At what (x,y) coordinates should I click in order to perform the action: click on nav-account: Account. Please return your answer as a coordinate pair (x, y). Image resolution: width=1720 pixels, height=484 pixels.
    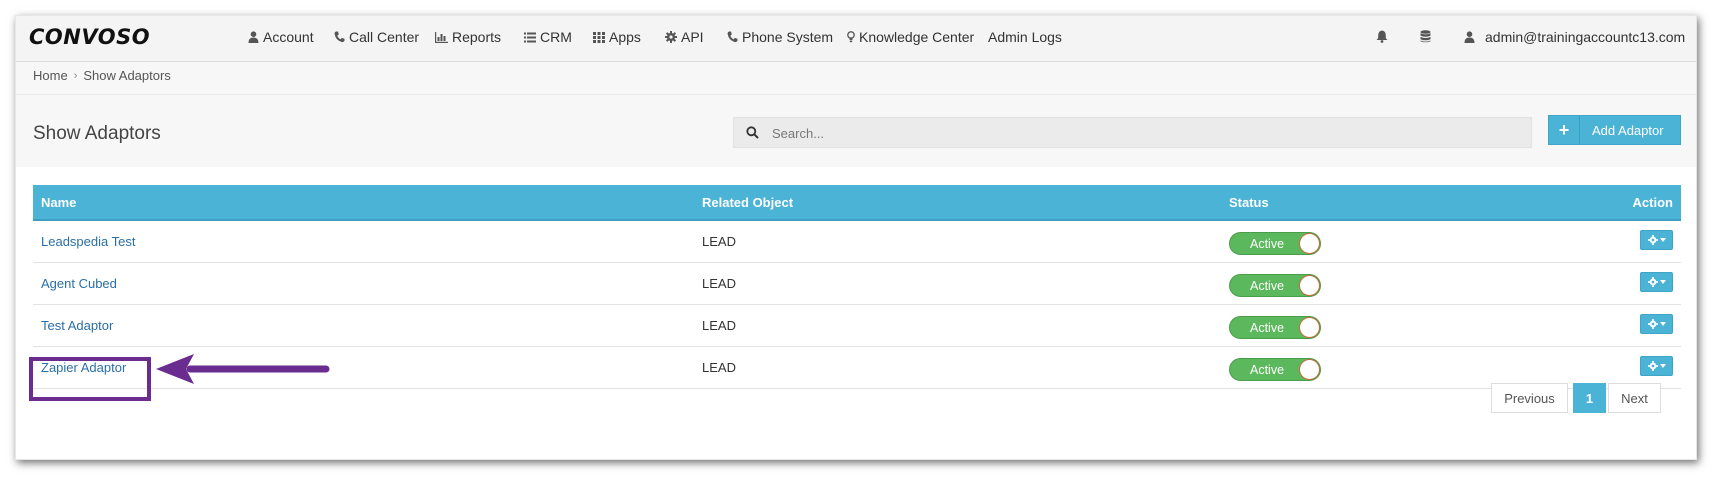
    Looking at the image, I should click on (281, 37).